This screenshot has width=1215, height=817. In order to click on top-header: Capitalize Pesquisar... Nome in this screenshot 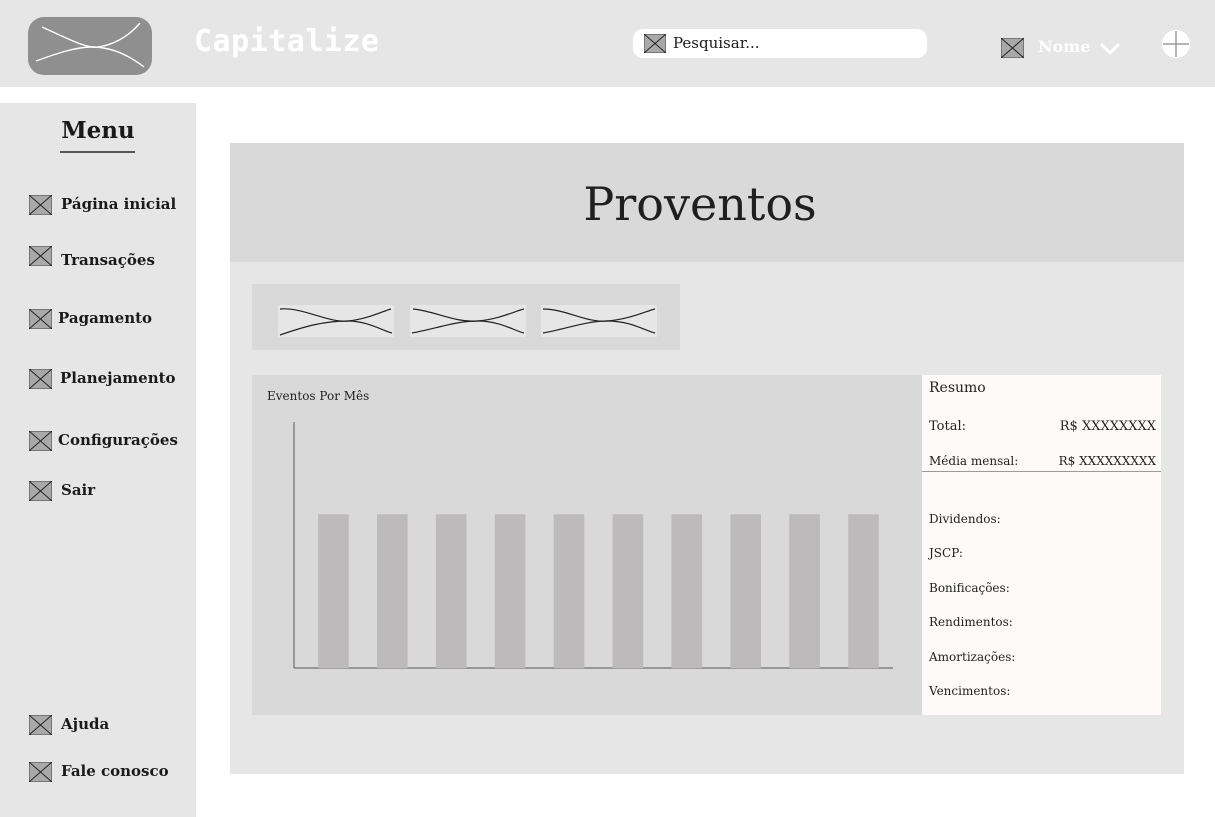, I will do `click(607, 43)`.